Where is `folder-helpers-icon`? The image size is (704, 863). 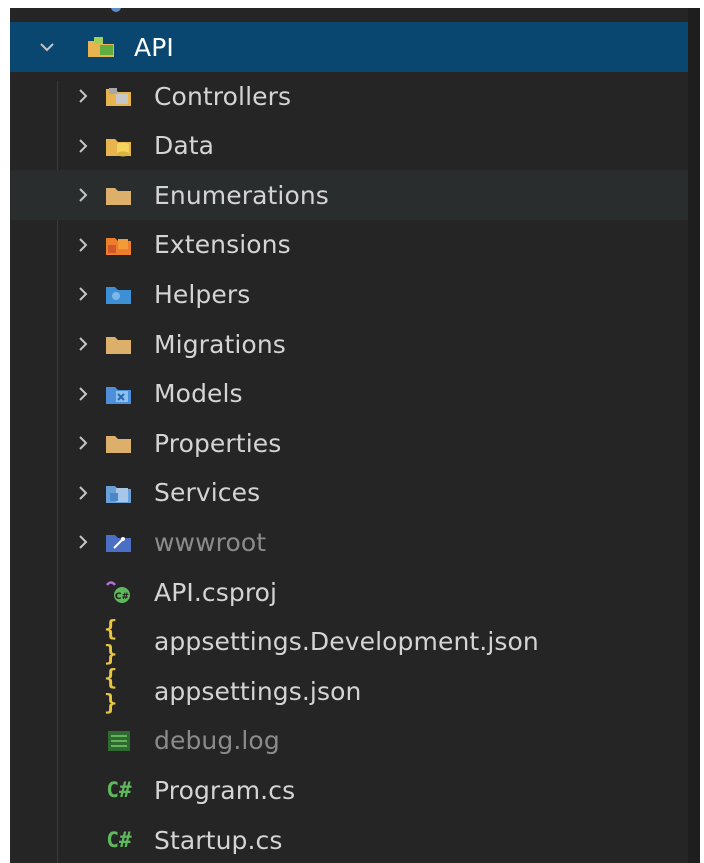
folder-helpers-icon is located at coordinates (119, 294).